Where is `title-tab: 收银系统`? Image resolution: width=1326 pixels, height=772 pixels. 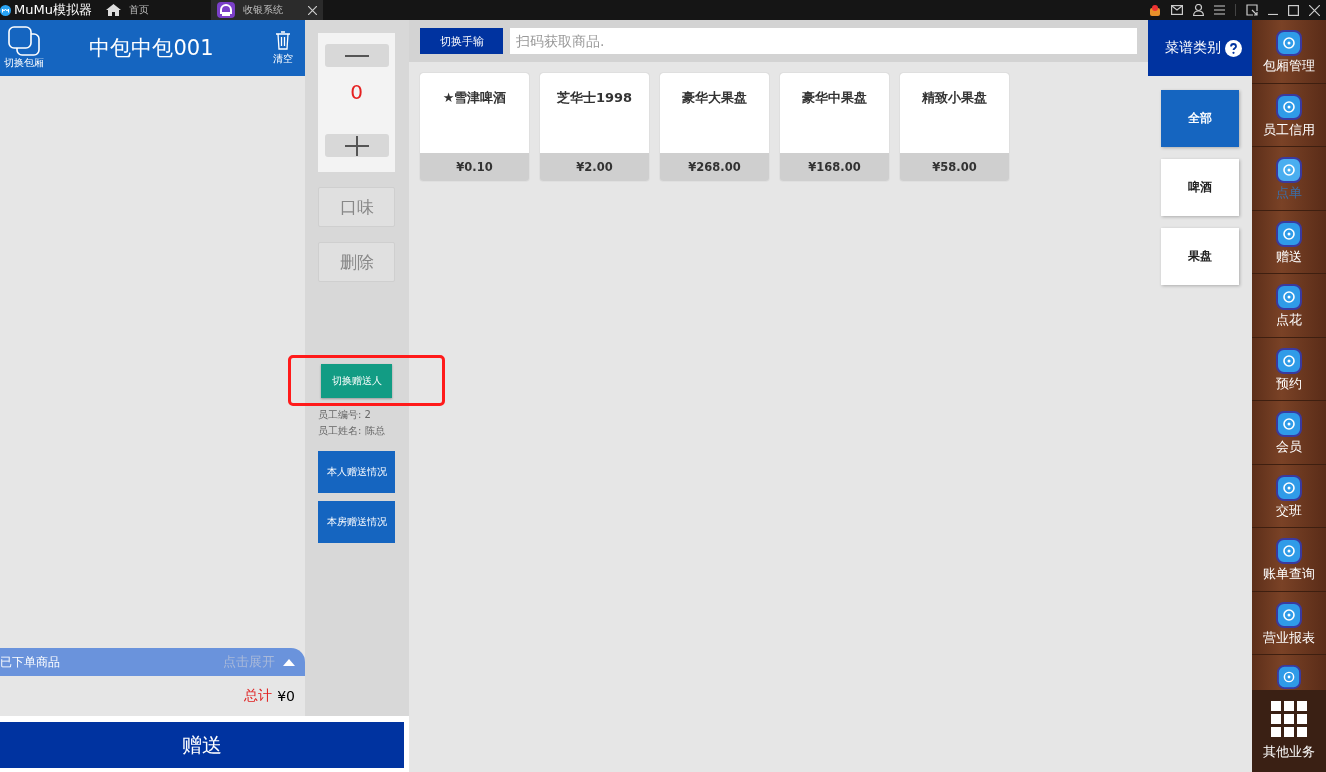
title-tab: 收银系统 is located at coordinates (266, 10).